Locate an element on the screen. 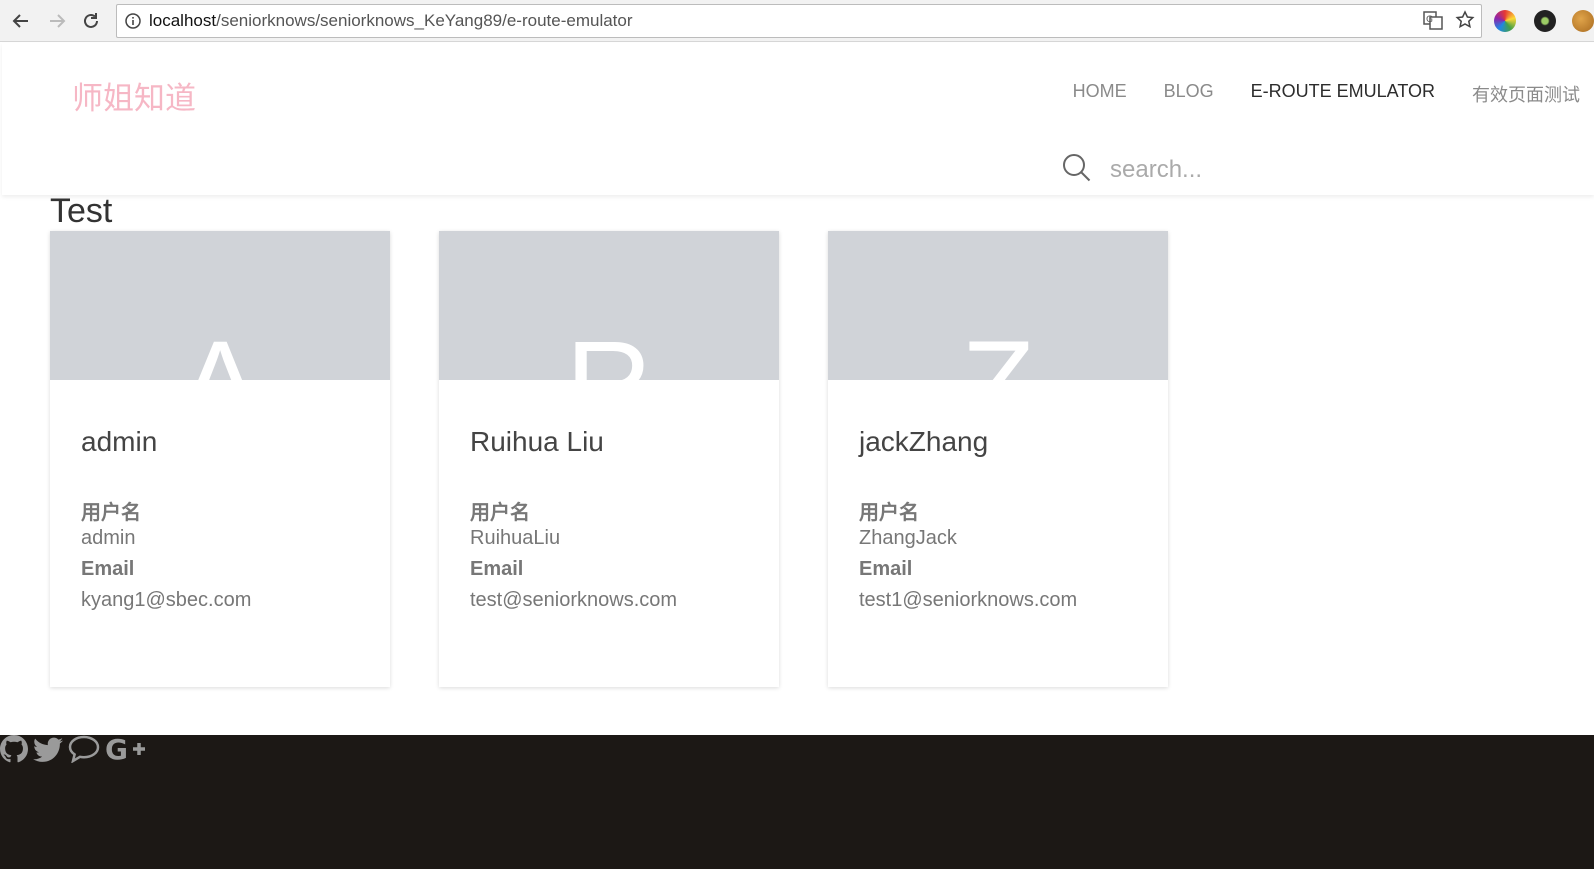 This screenshot has width=1594, height=869. card-initial: Z is located at coordinates (998, 351).